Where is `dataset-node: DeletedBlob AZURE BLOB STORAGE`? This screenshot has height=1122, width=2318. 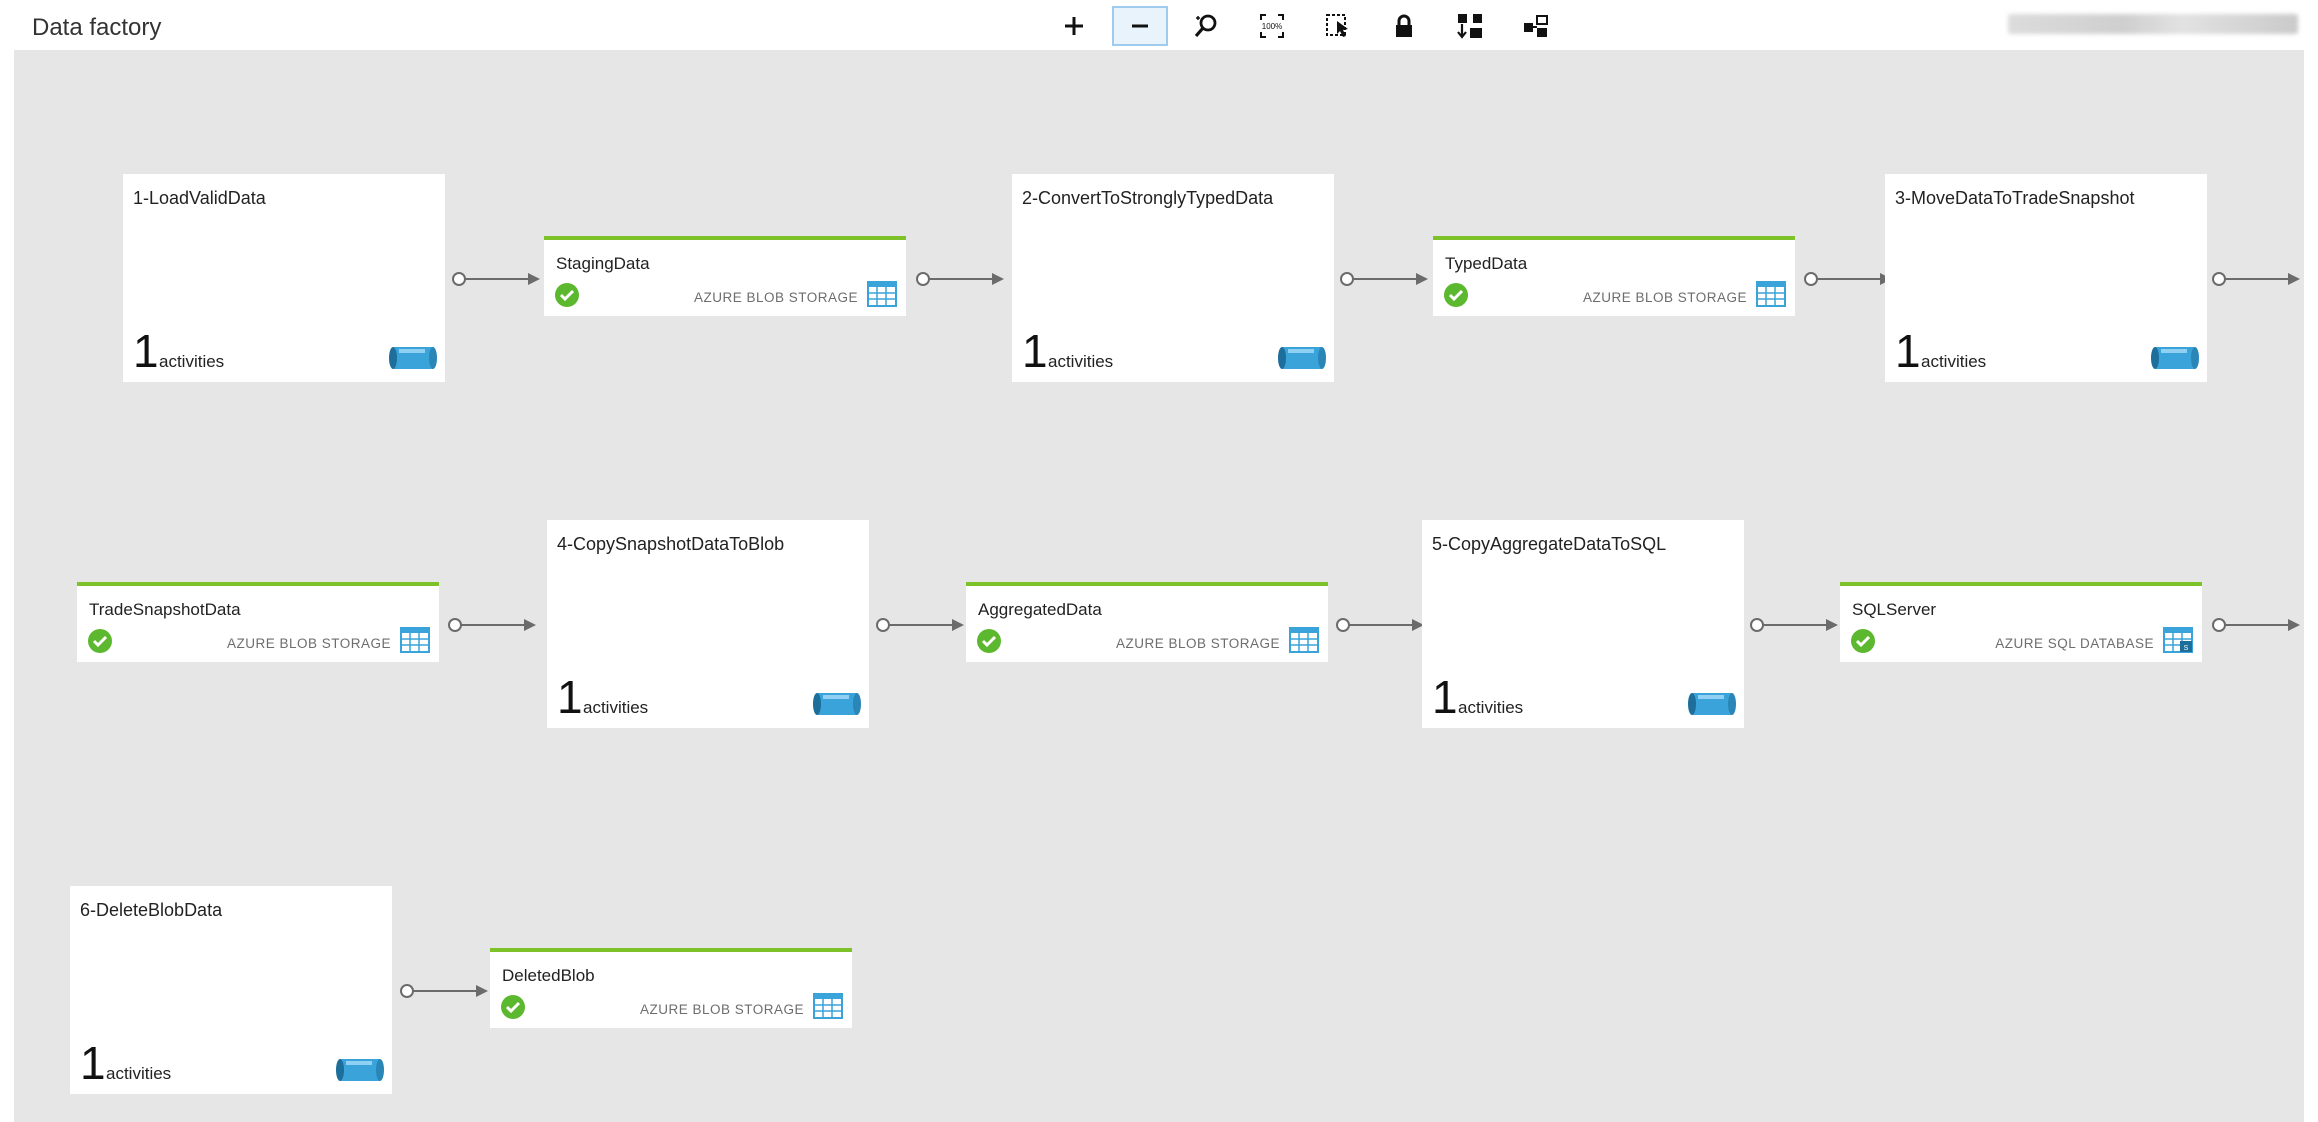
dataset-node: DeletedBlob AZURE BLOB STORAGE is located at coordinates (671, 988).